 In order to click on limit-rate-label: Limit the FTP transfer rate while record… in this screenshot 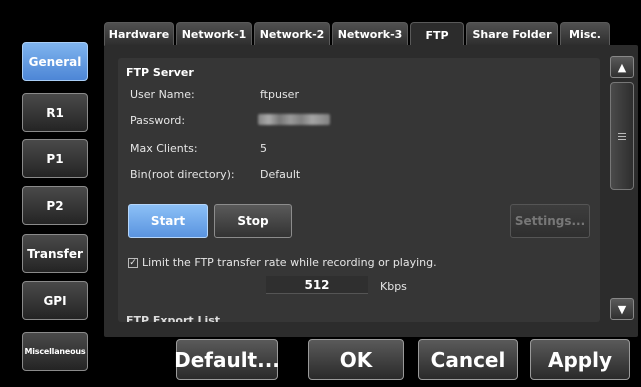, I will do `click(289, 262)`.